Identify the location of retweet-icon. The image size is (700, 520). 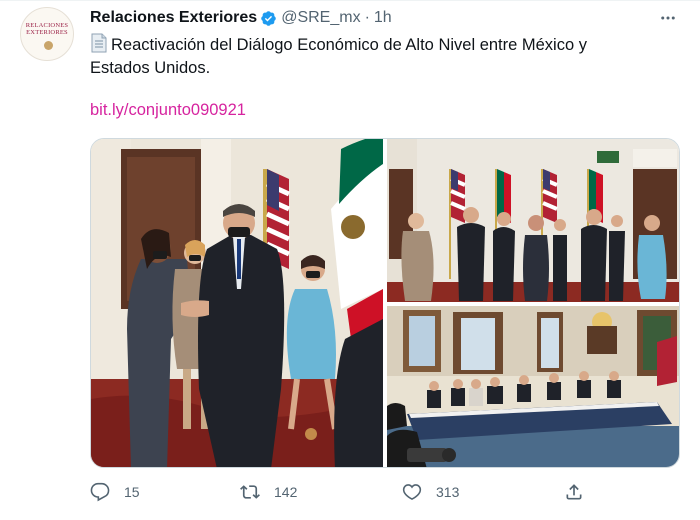
(250, 492).